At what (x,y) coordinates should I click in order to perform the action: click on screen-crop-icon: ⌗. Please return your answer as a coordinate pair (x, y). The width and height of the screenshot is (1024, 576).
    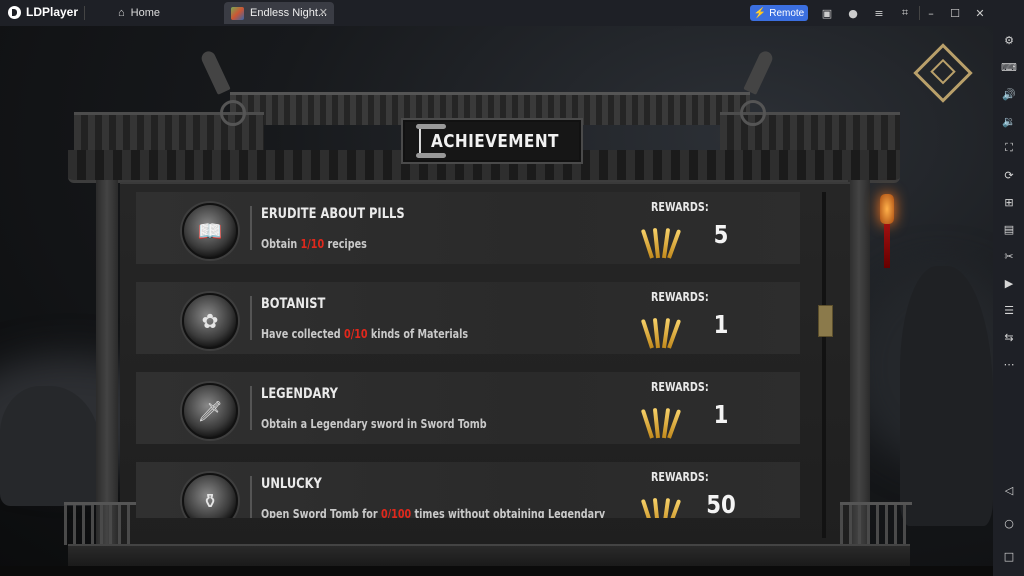
    Looking at the image, I should click on (905, 13).